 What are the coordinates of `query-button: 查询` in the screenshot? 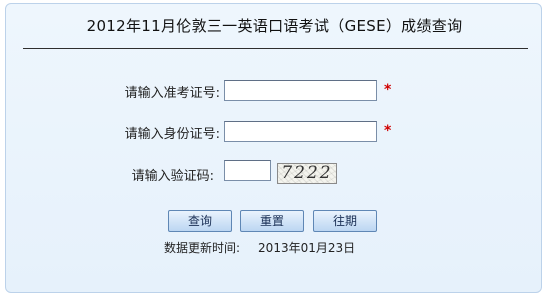 It's located at (200, 221).